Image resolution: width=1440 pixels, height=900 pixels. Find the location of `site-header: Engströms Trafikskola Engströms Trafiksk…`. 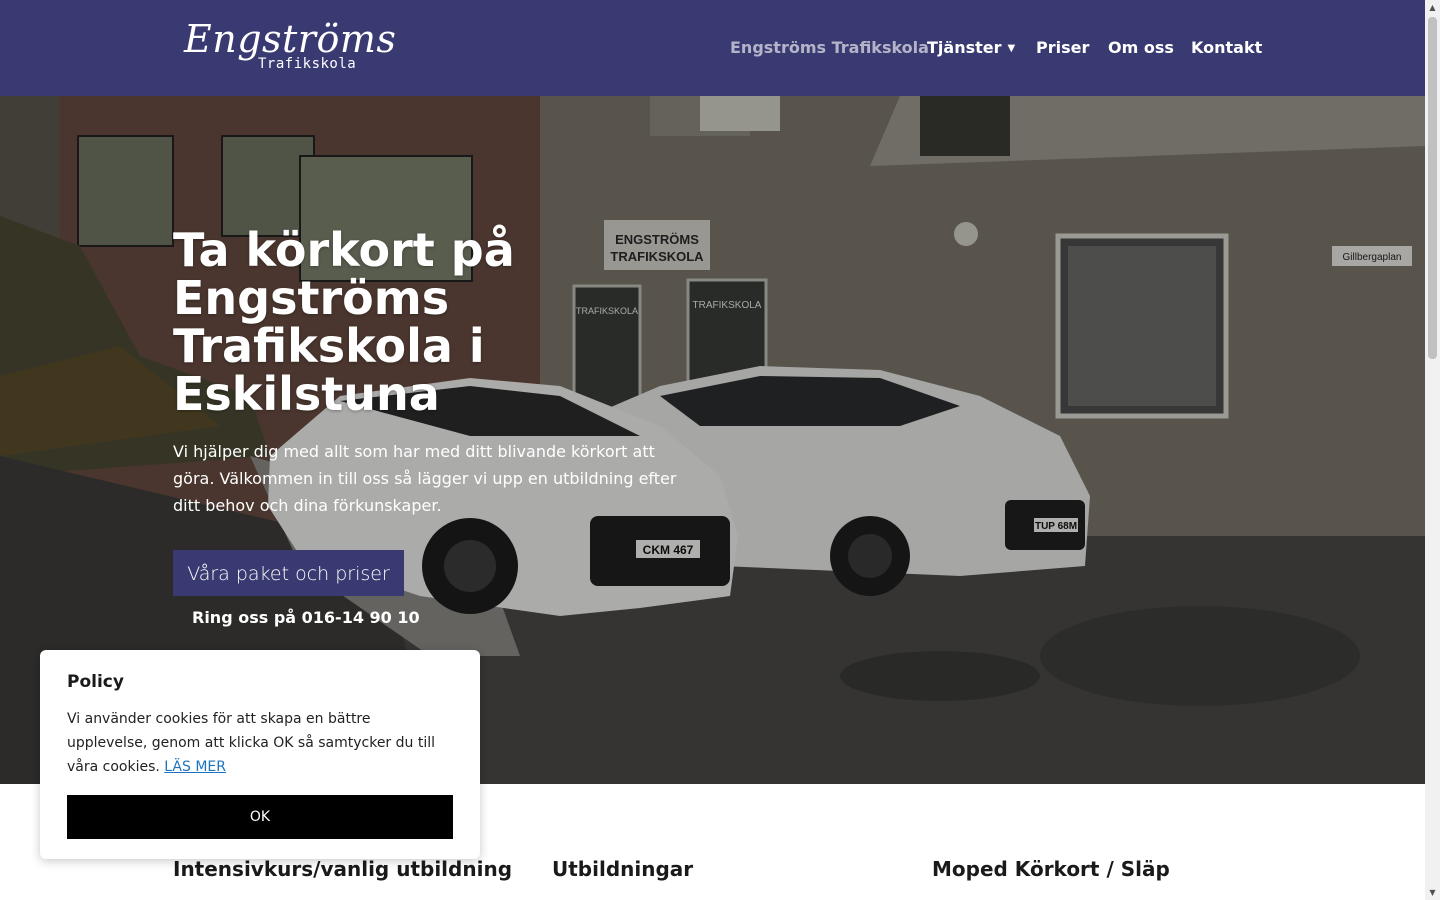

site-header: Engströms Trafikskola Engströms Trafiksk… is located at coordinates (712, 48).